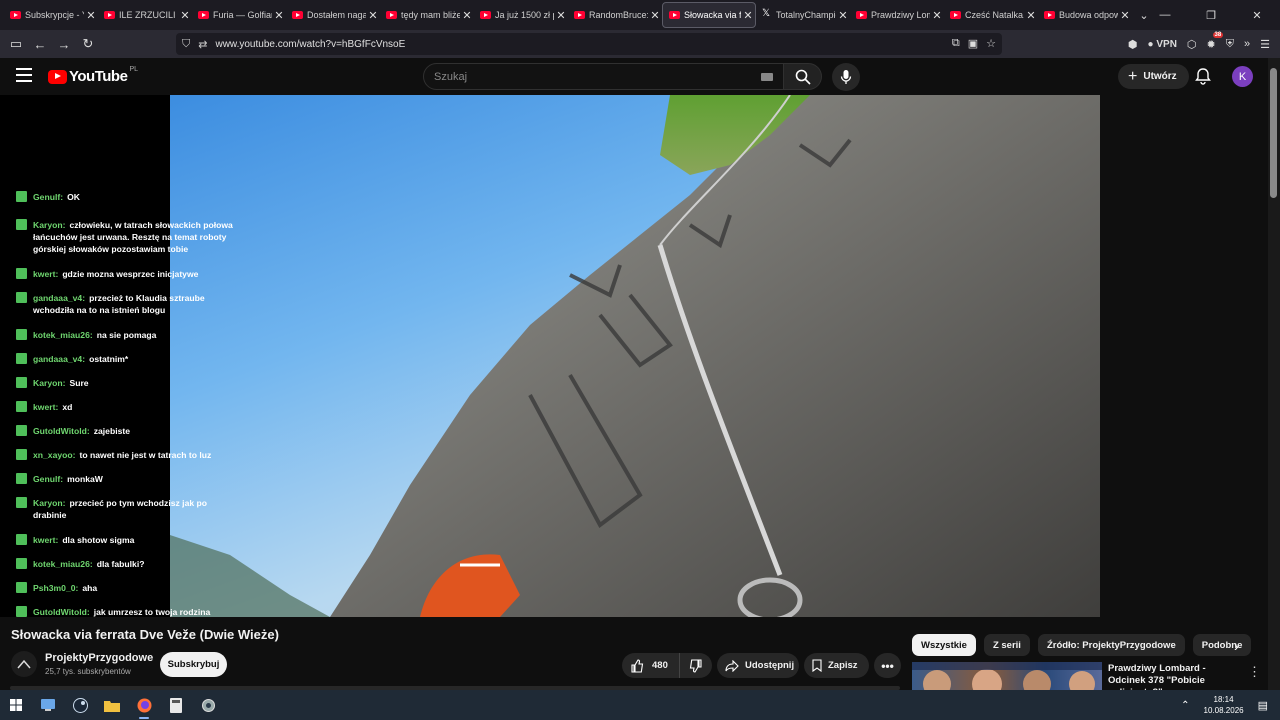 The image size is (1280, 720). I want to click on thumbnail-faces-image, so click(1007, 676).